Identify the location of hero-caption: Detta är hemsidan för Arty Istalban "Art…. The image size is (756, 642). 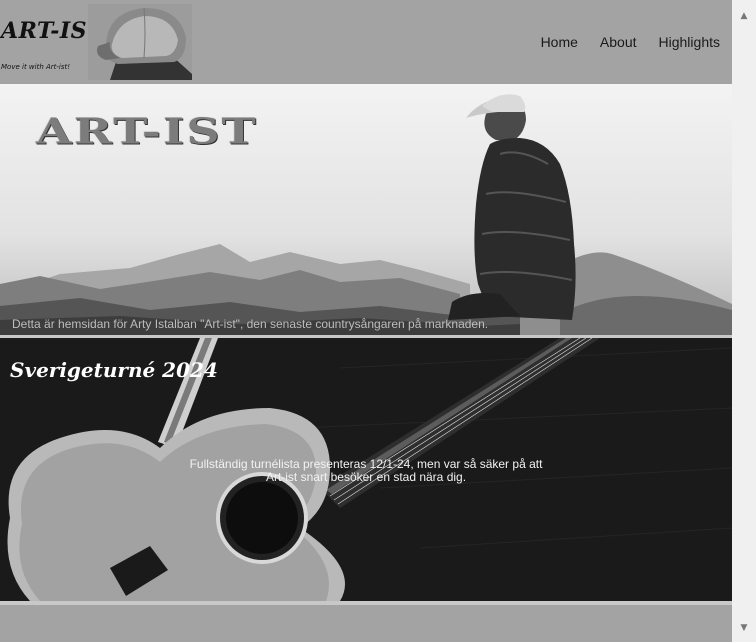
(250, 324).